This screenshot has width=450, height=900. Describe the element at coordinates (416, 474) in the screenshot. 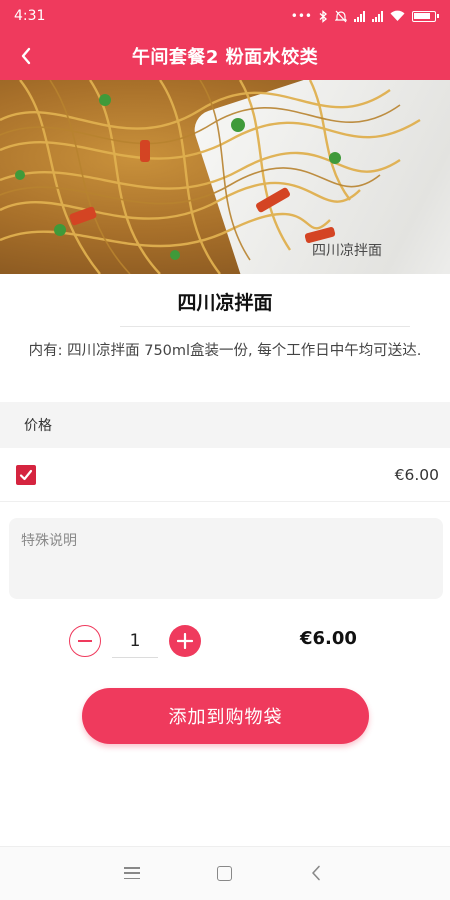

I see `option-price: €6.00` at that location.